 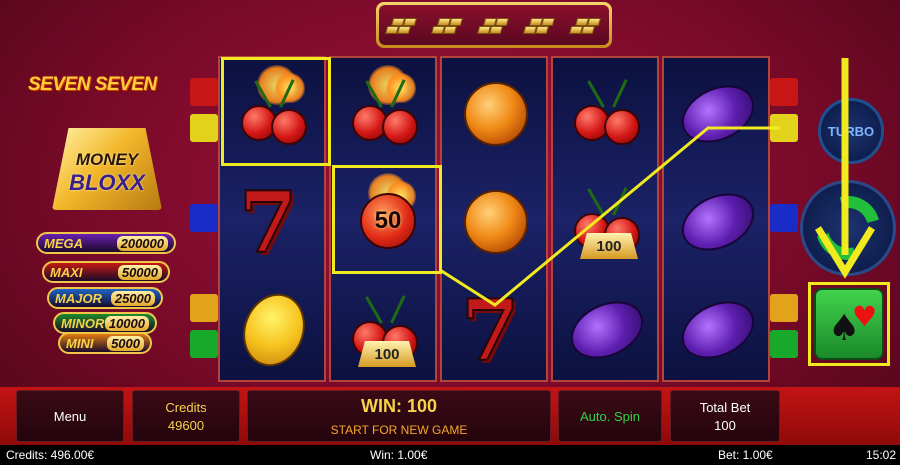 I want to click on money-bloxx-logo: MONEY BLOXX, so click(x=107, y=169).